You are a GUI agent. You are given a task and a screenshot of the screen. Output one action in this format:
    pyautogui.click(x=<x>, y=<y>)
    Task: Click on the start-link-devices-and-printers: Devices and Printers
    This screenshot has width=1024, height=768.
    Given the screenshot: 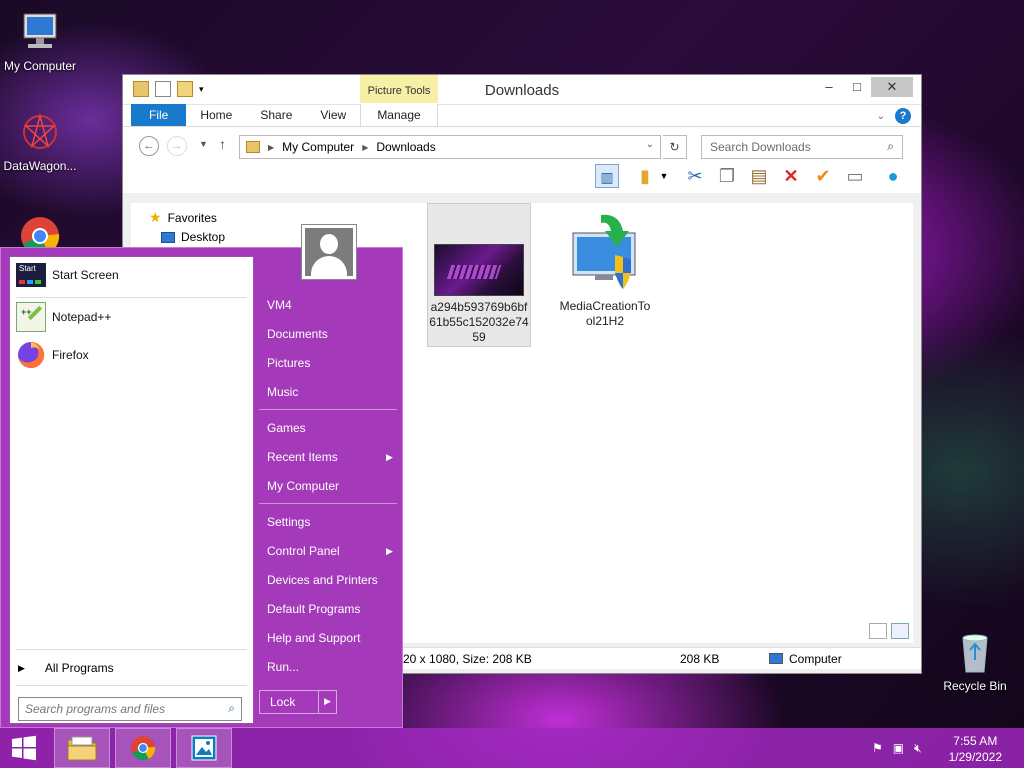 What is the action you would take?
    pyautogui.click(x=322, y=580)
    